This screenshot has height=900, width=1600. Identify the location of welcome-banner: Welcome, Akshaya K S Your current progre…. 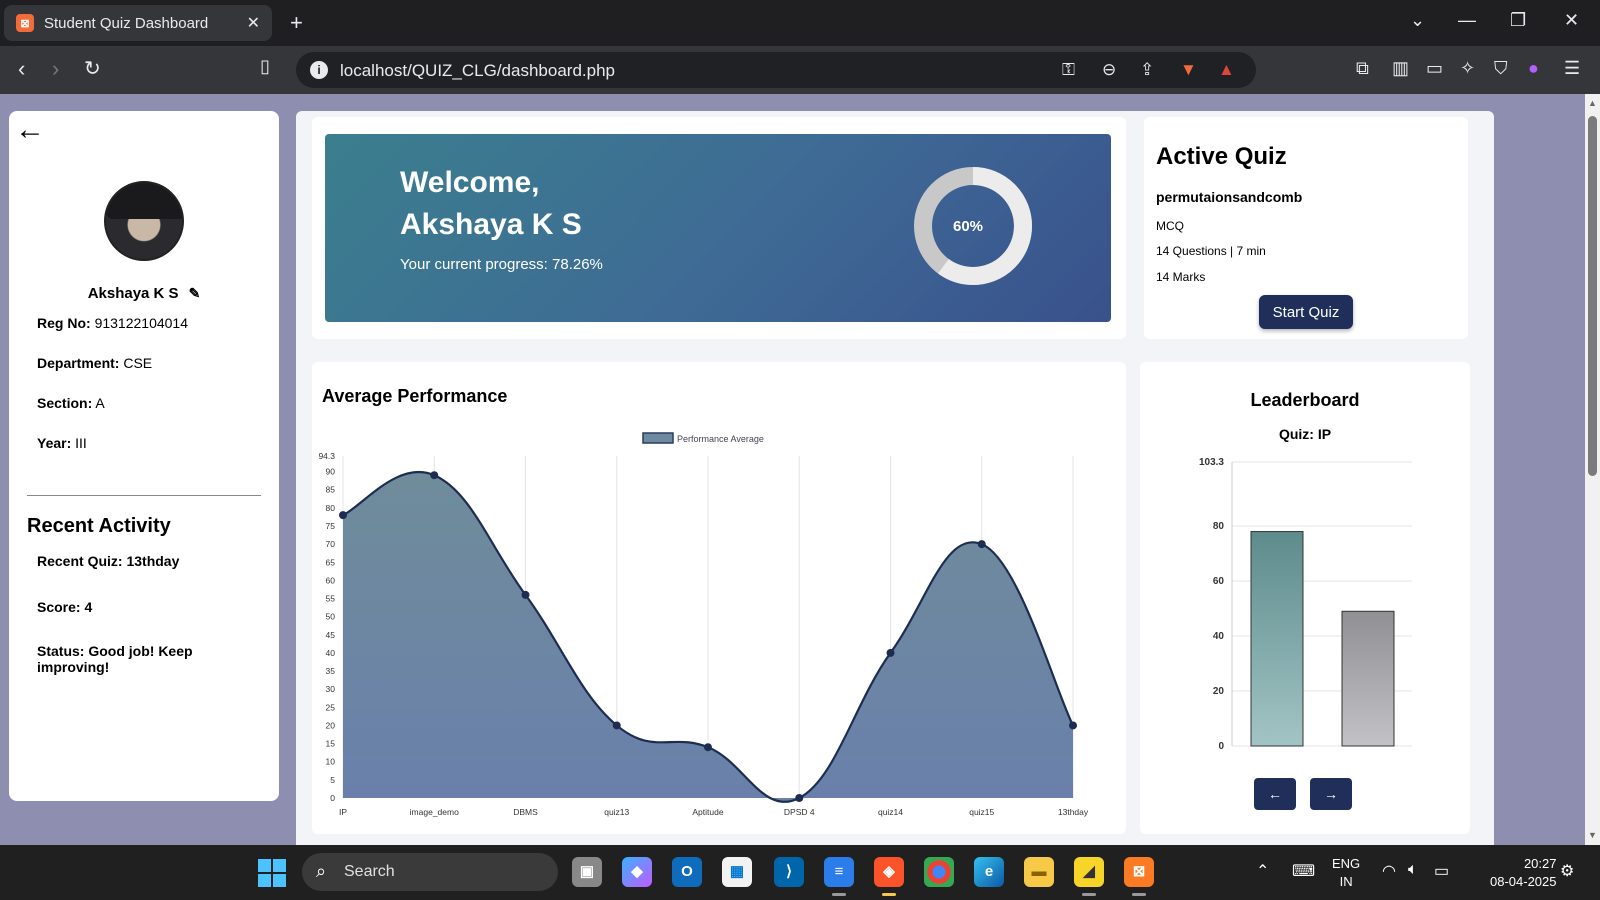
(718, 228).